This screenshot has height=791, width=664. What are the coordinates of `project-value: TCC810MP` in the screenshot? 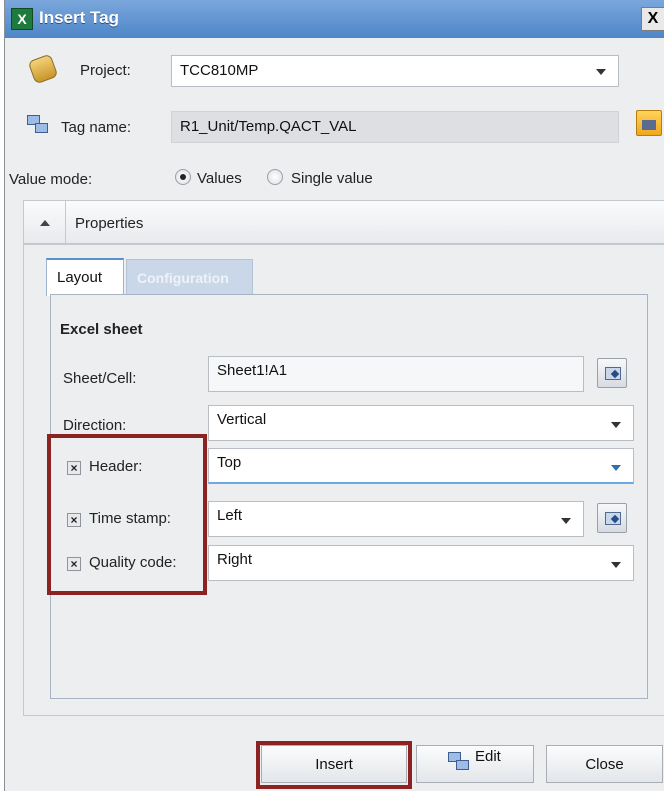 It's located at (219, 70).